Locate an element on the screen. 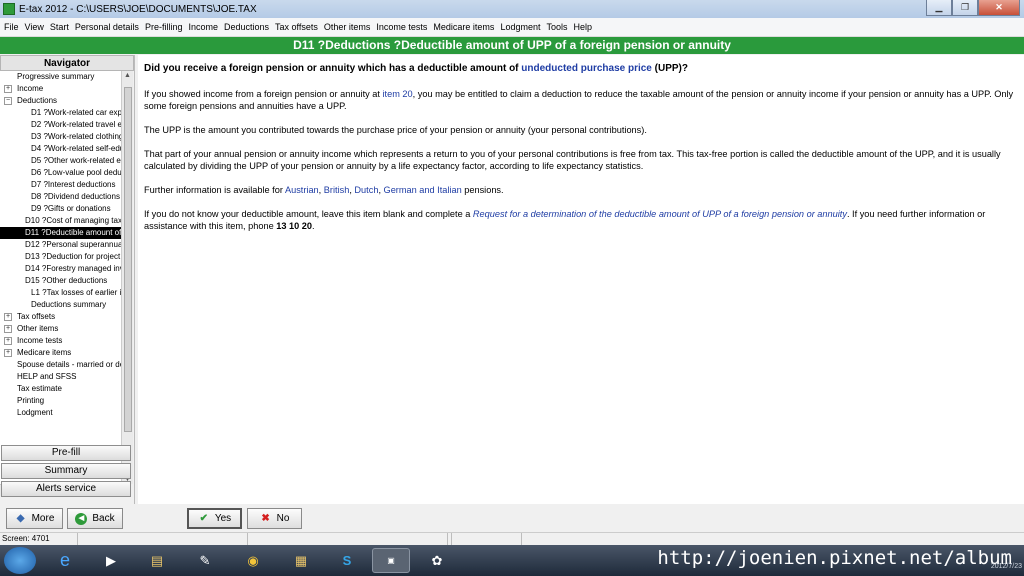 The height and width of the screenshot is (576, 1024). nav-item: + Income is located at coordinates (60, 89).